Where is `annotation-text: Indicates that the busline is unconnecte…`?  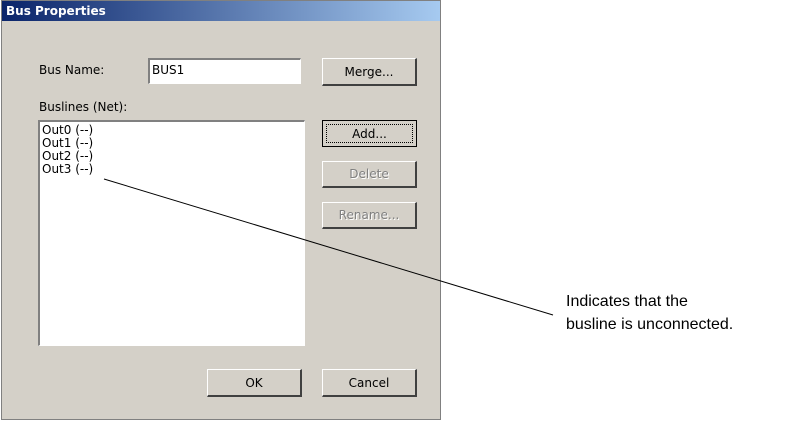
annotation-text: Indicates that the busline is unconnecte… is located at coordinates (649, 313).